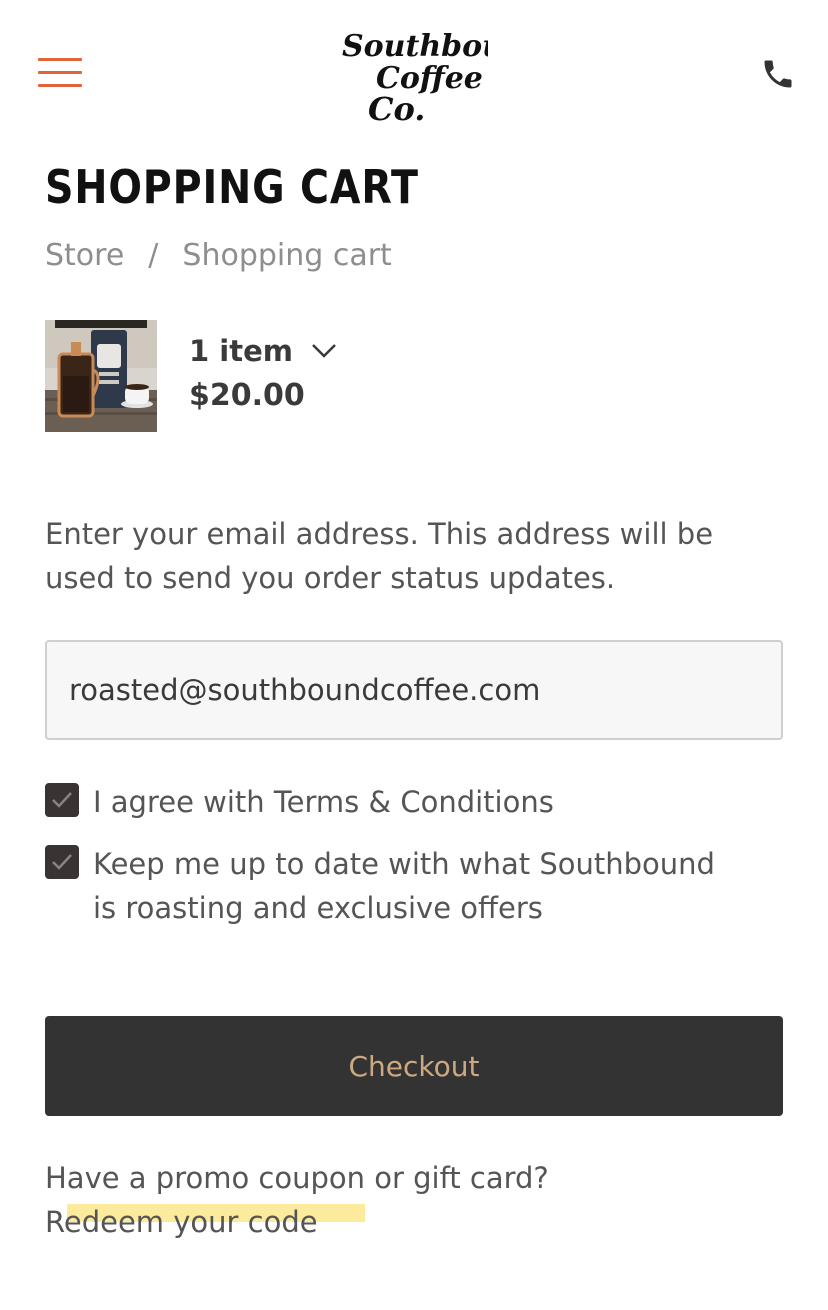 The width and height of the screenshot is (828, 1310). I want to click on redeem-code-link: Redeem your code, so click(205, 1222).